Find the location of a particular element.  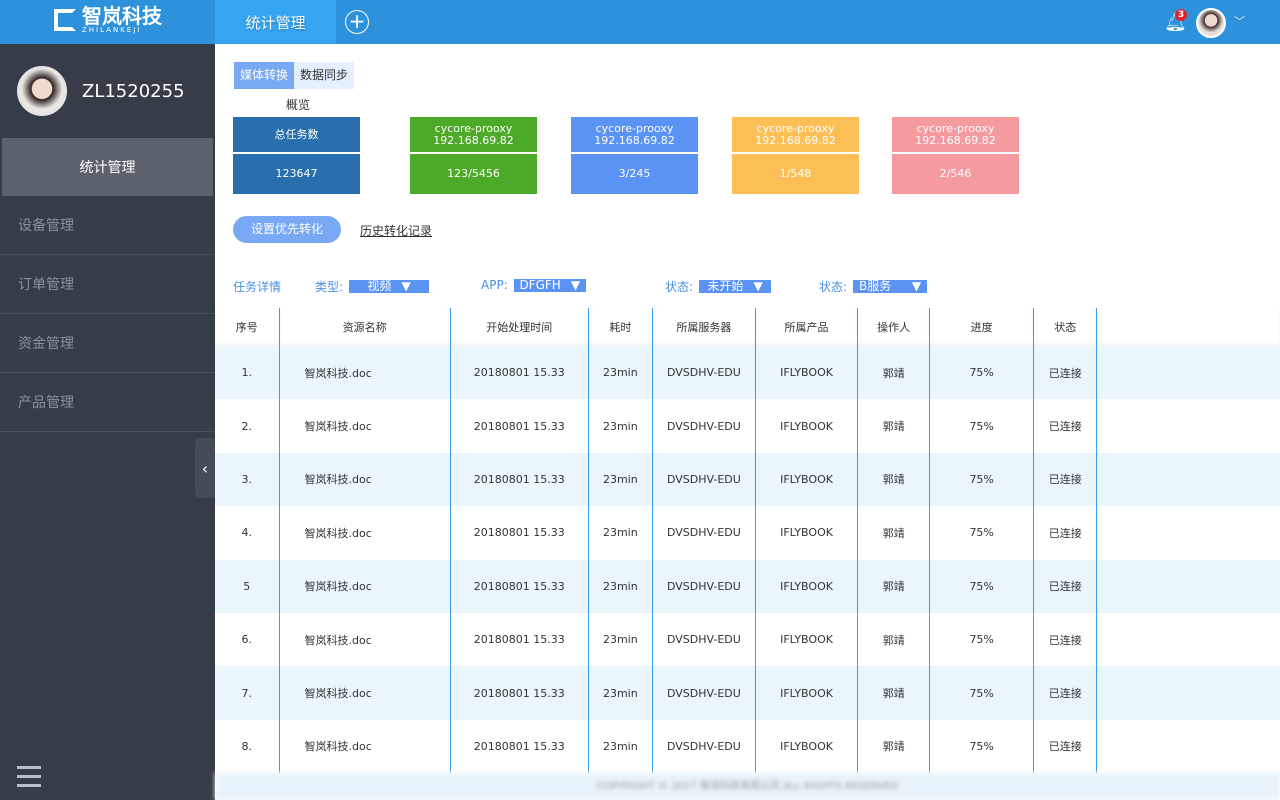

set-priority-button: 设置优先转化 is located at coordinates (287, 229).